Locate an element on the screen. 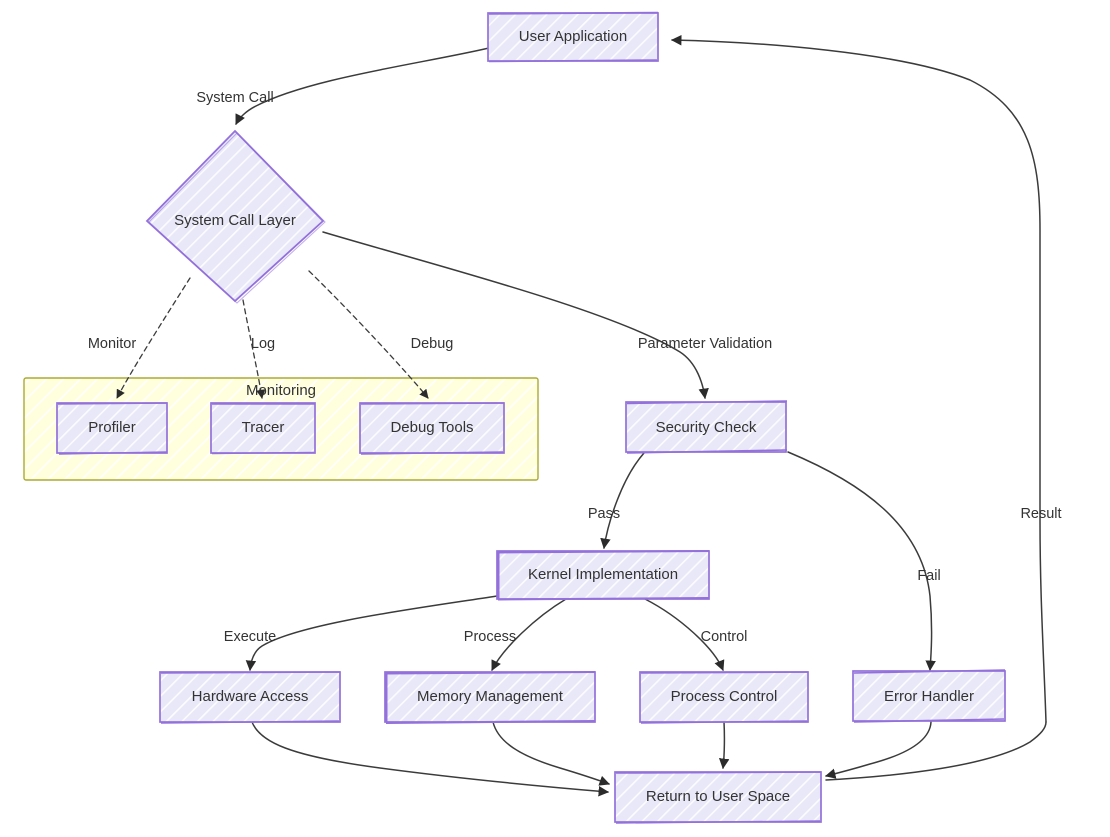 This screenshot has height=837, width=1110. node-label-return-to-user-space: Return to User Space is located at coordinates (718, 796).